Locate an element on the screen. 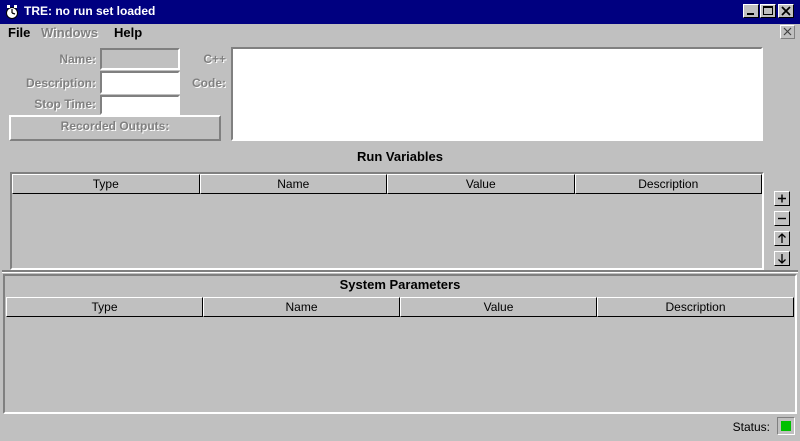 This screenshot has height=441, width=800. run-var-col-description: Description is located at coordinates (668, 184).